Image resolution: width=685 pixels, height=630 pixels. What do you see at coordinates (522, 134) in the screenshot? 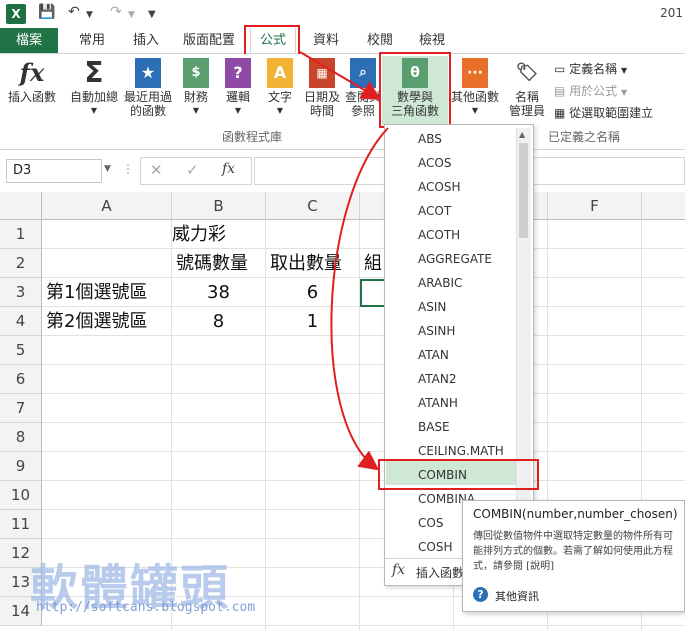
I see `scroll-up-icon: ▲` at bounding box center [522, 134].